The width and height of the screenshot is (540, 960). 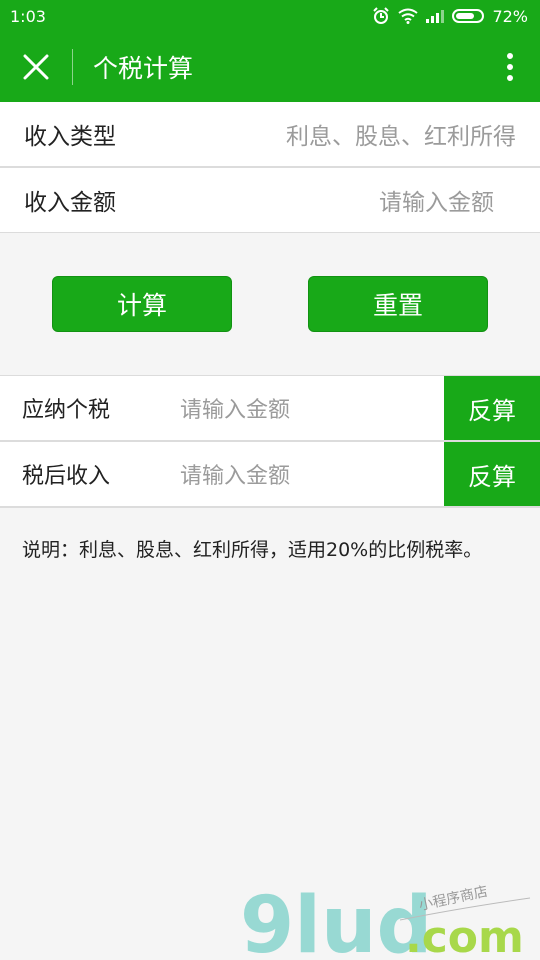 What do you see at coordinates (301, 474) in the screenshot?
I see `after-tax-input: 请输入金额` at bounding box center [301, 474].